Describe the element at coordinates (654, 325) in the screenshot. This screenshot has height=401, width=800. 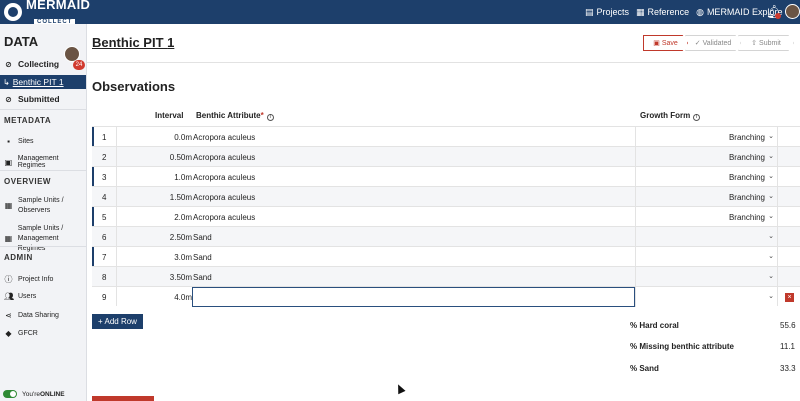
I see `summary-hard-coral-label: % Hard coral` at that location.